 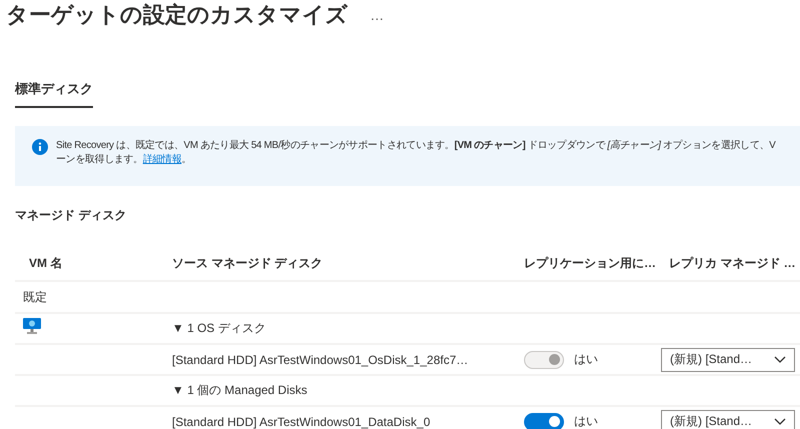 I want to click on group-header: ▼ 1 OS ディスク, so click(x=348, y=328).